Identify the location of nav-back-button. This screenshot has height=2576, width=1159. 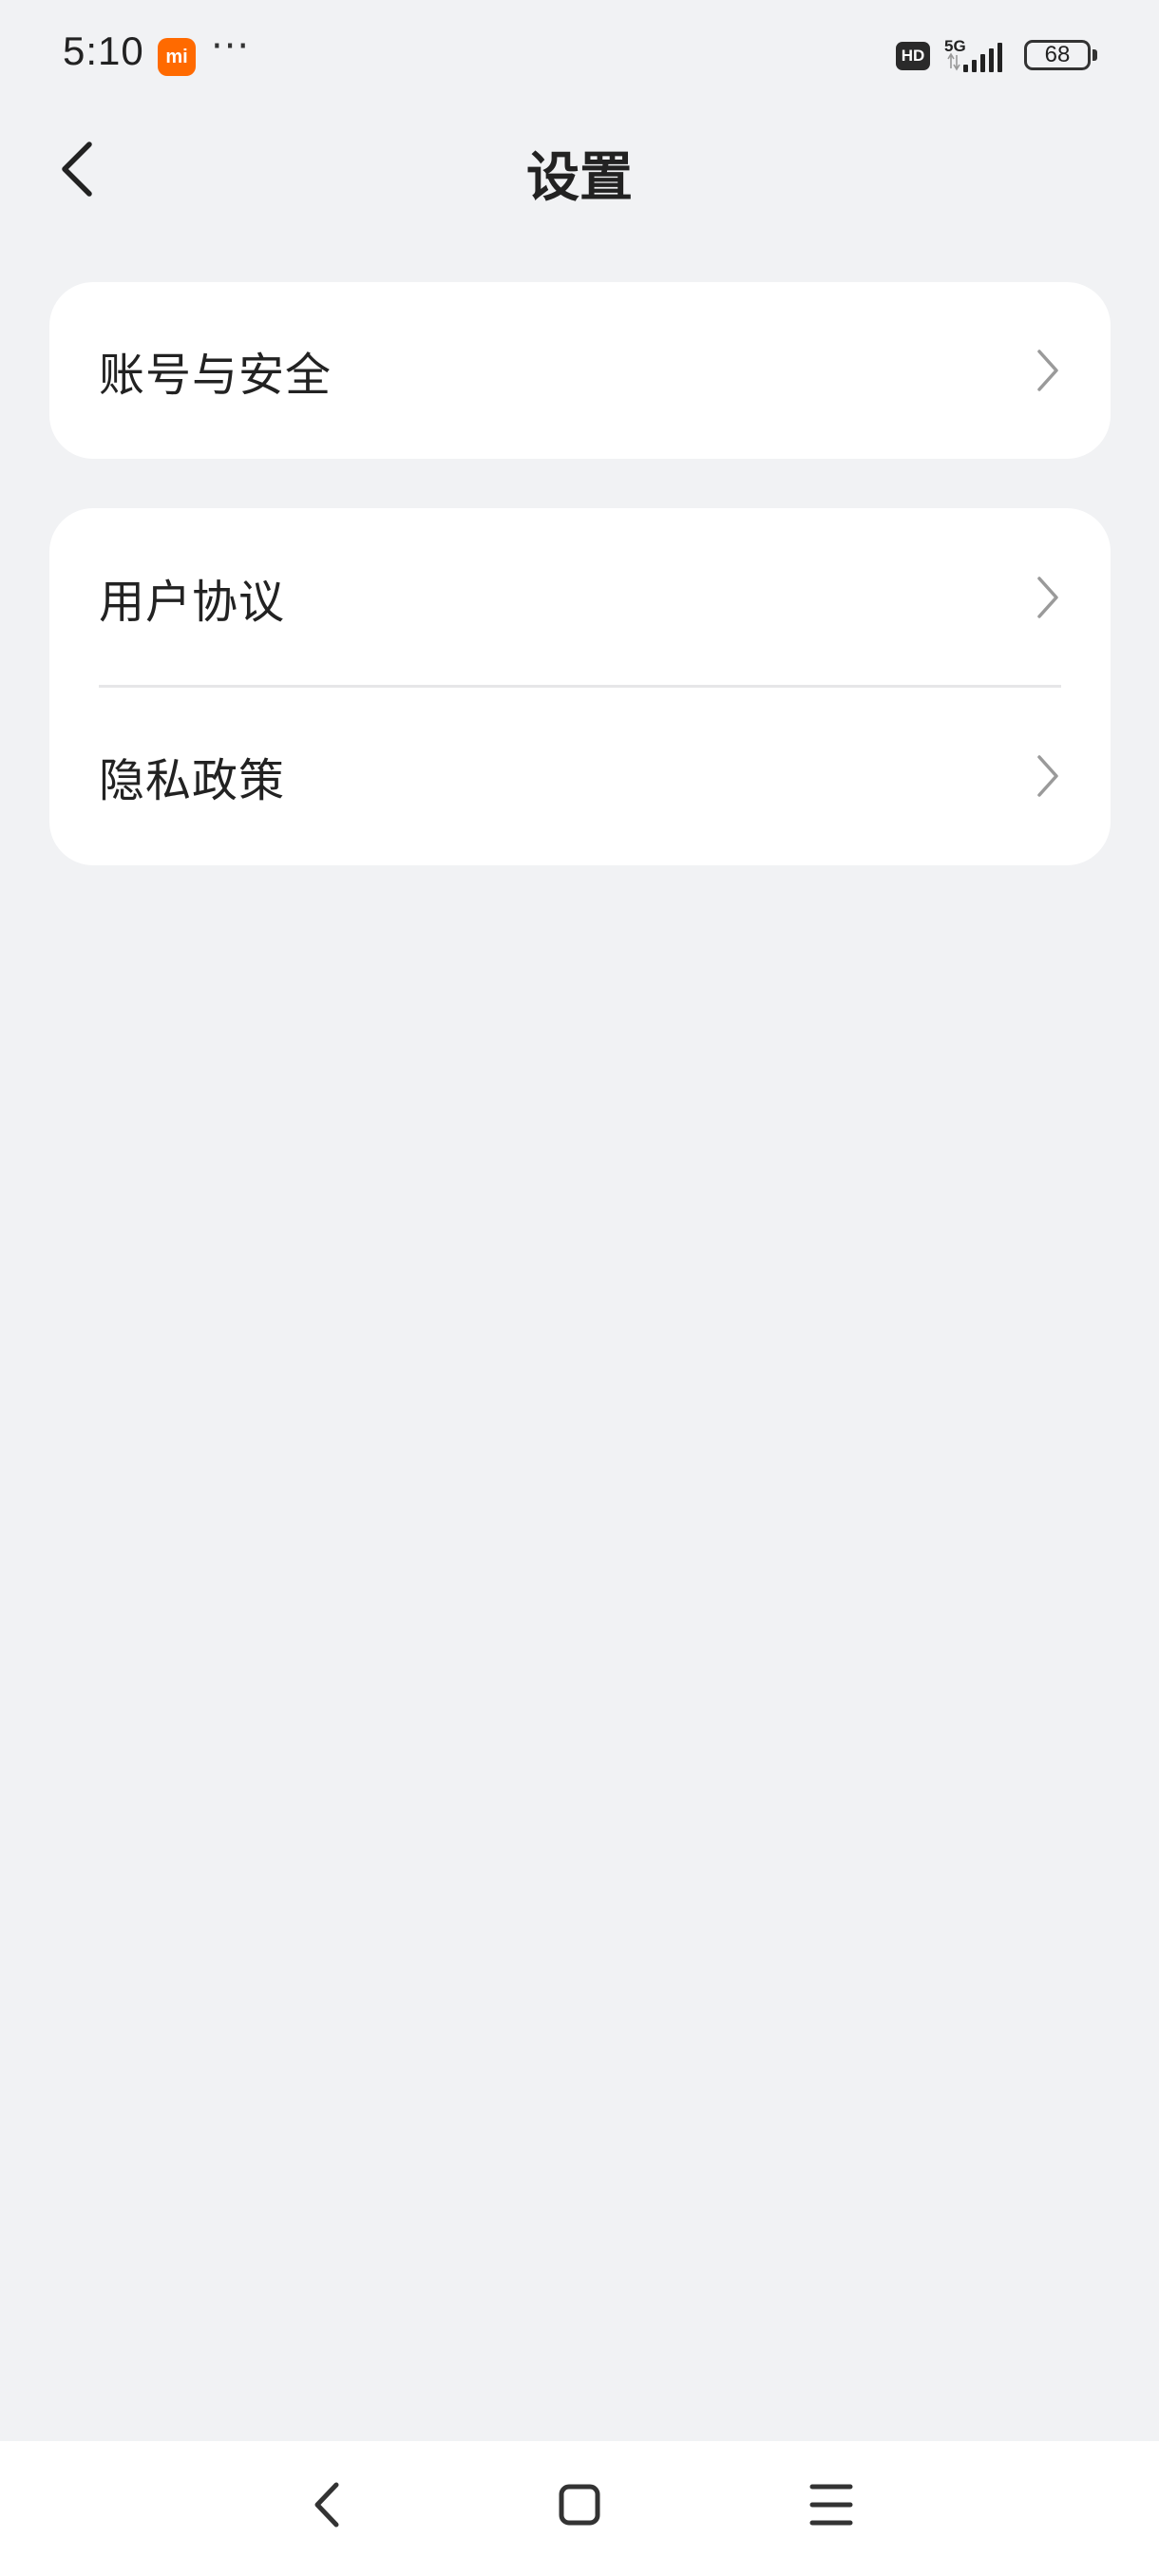
(327, 2505).